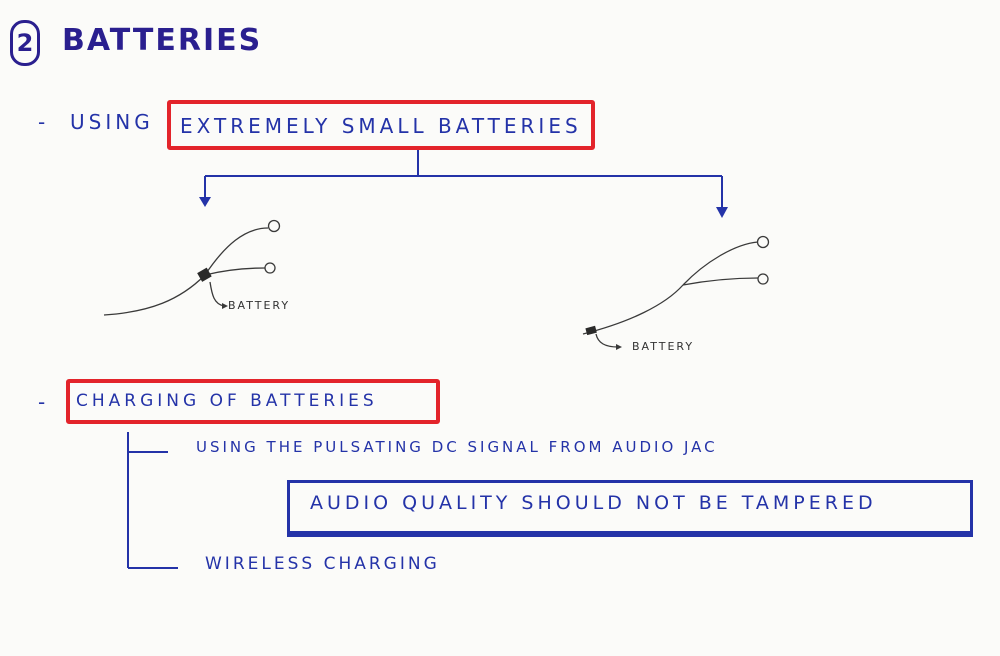 The height and width of the screenshot is (656, 1000). I want to click on right-battery-label: BATTERY, so click(663, 346).